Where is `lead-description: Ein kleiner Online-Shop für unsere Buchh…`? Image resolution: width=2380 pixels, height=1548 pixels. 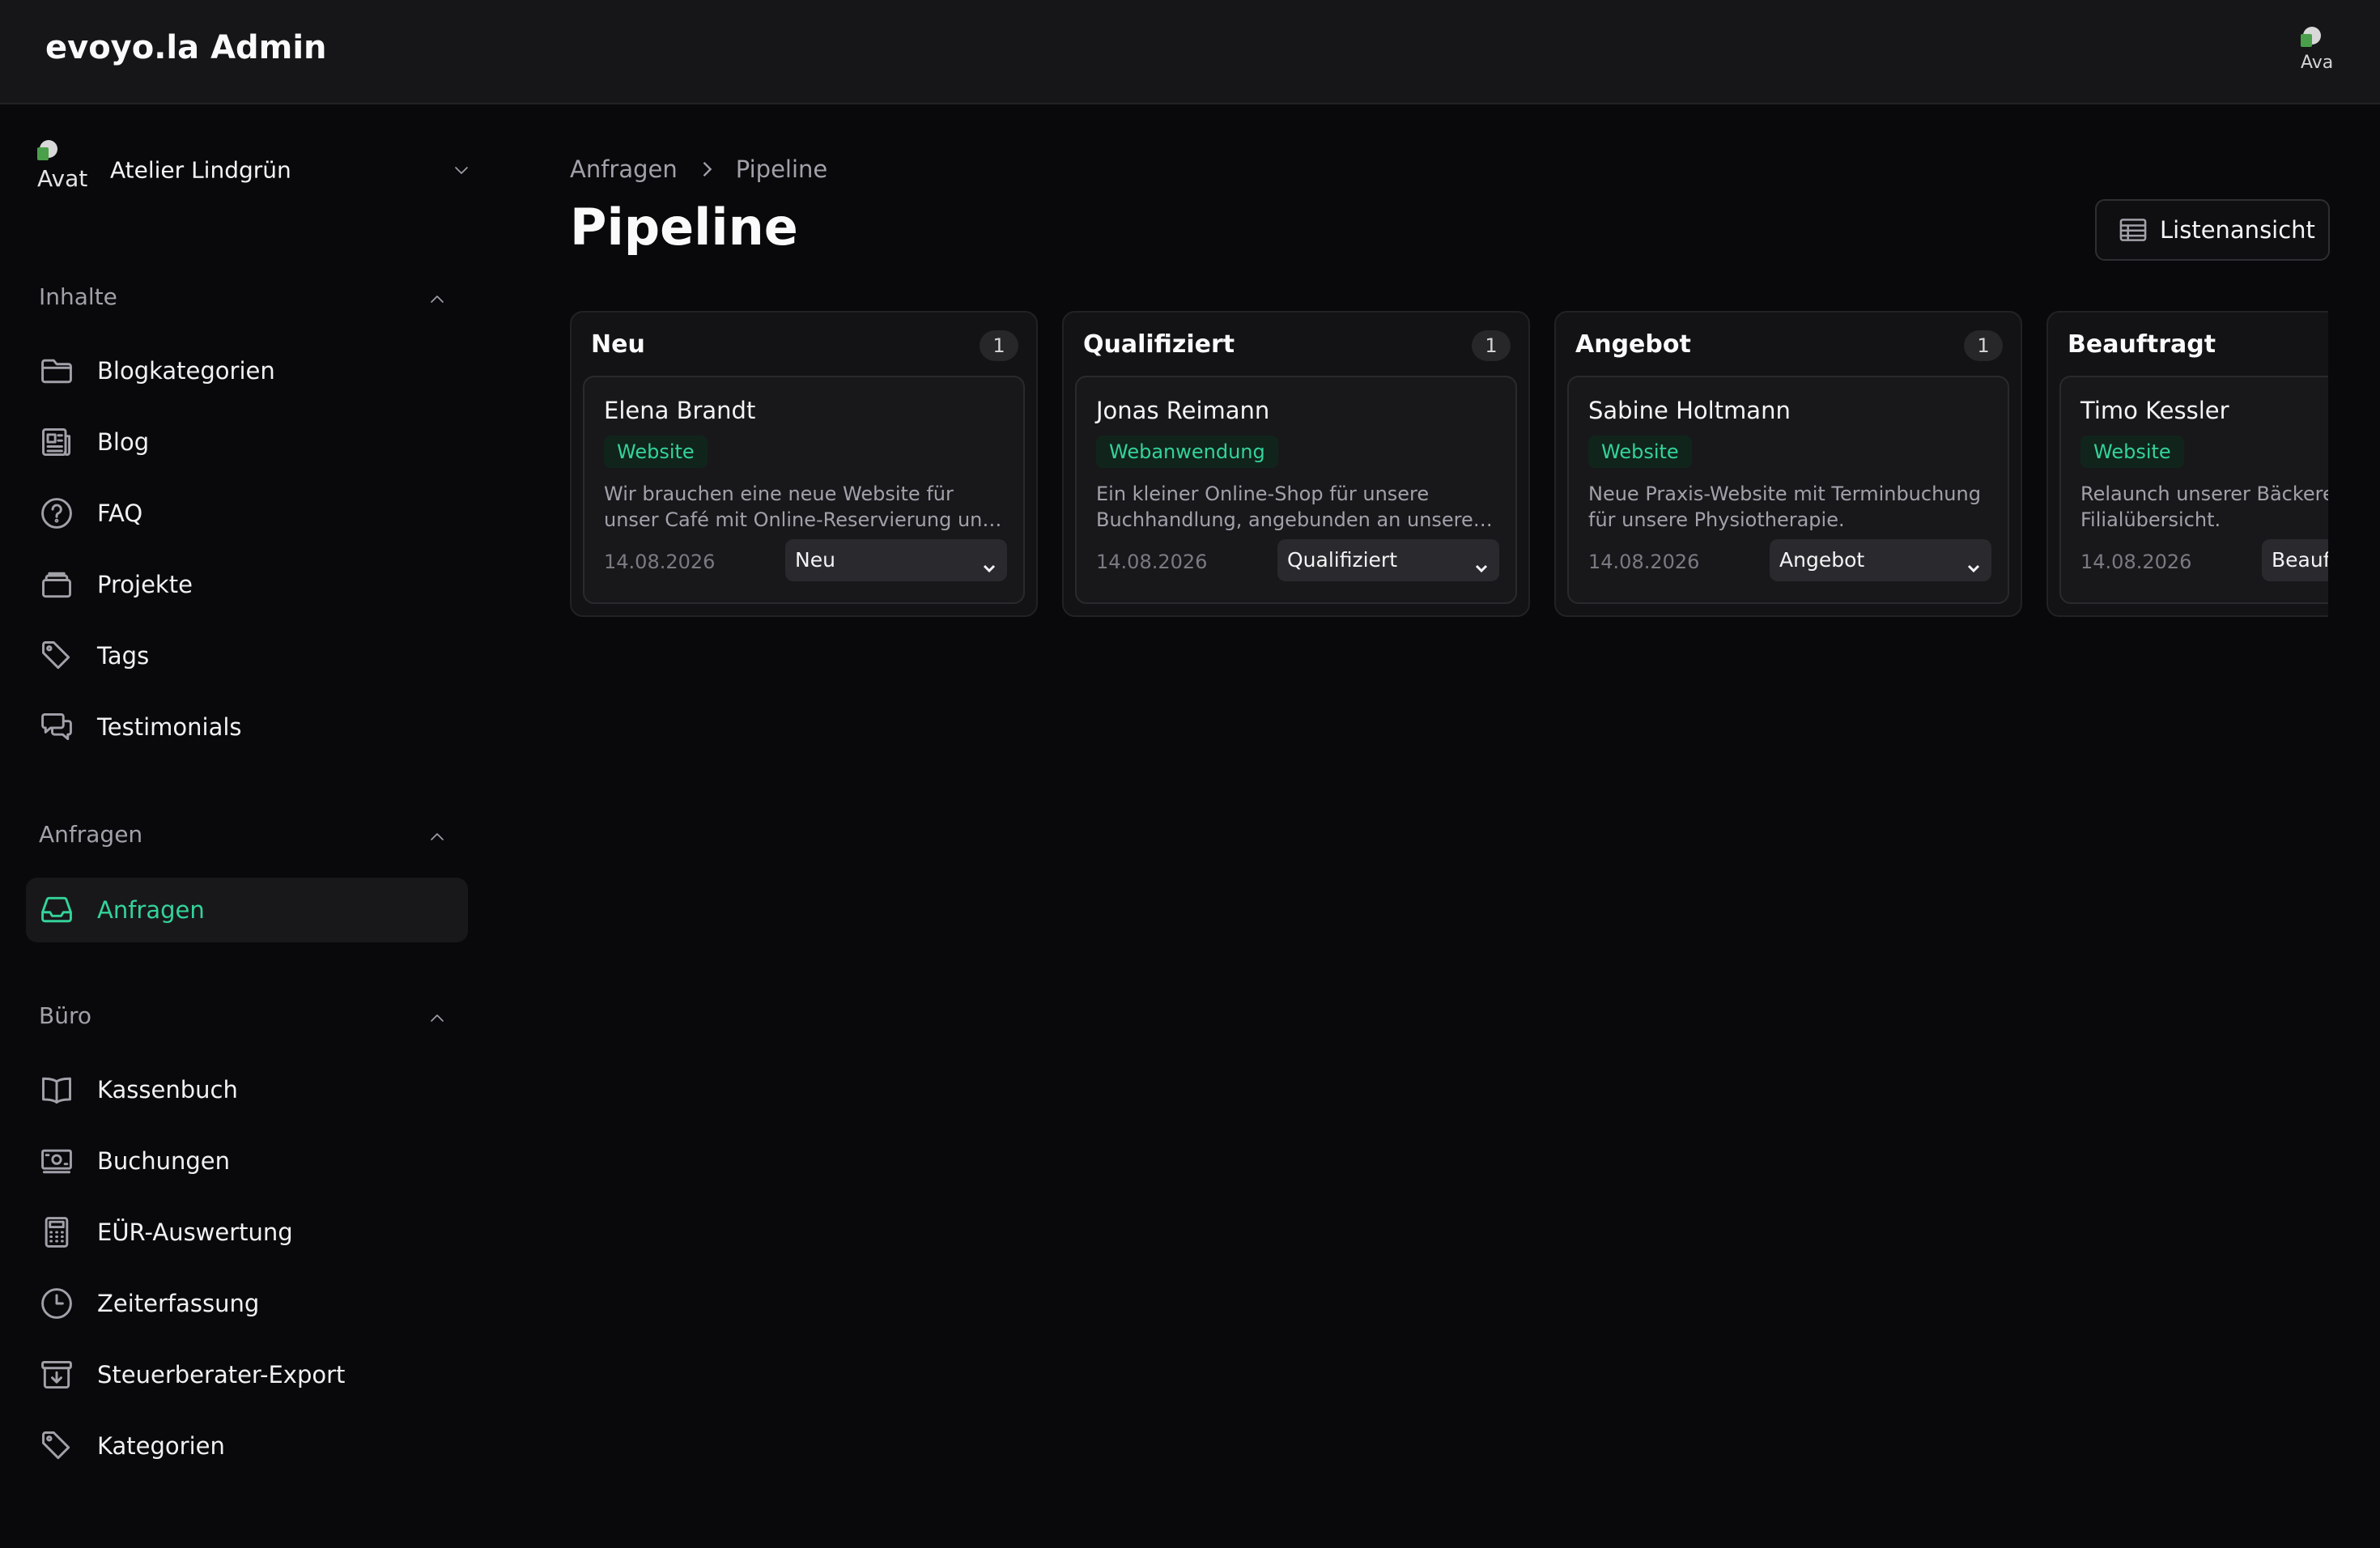 lead-description: Ein kleiner Online-Shop für unsere Buchh… is located at coordinates (1284, 507).